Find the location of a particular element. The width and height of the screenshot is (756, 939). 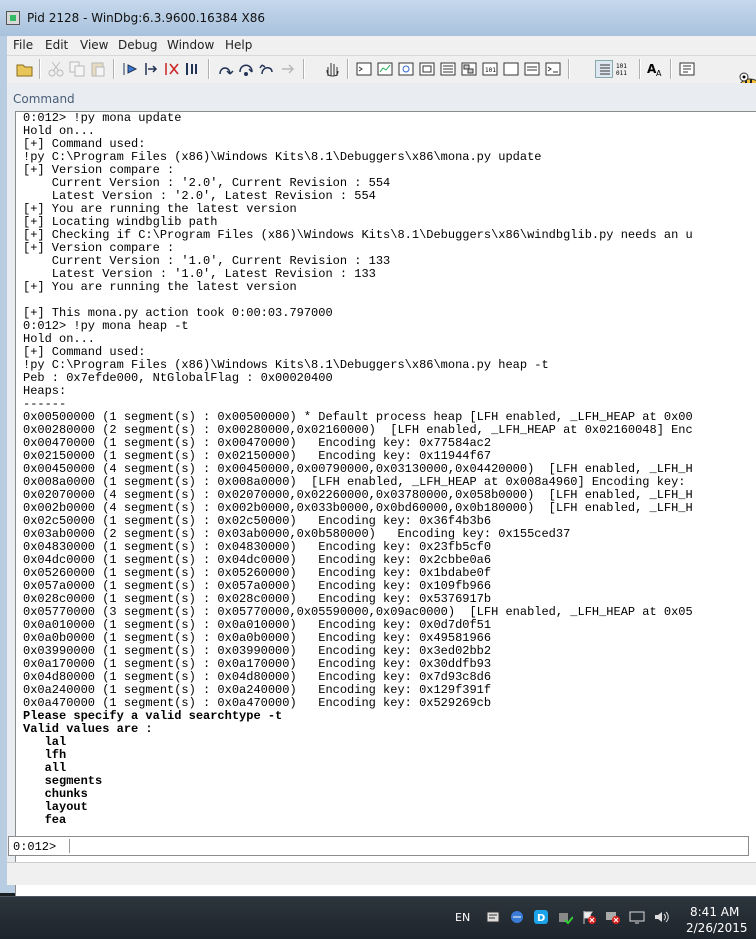

menu-window: Window is located at coordinates (190, 45).